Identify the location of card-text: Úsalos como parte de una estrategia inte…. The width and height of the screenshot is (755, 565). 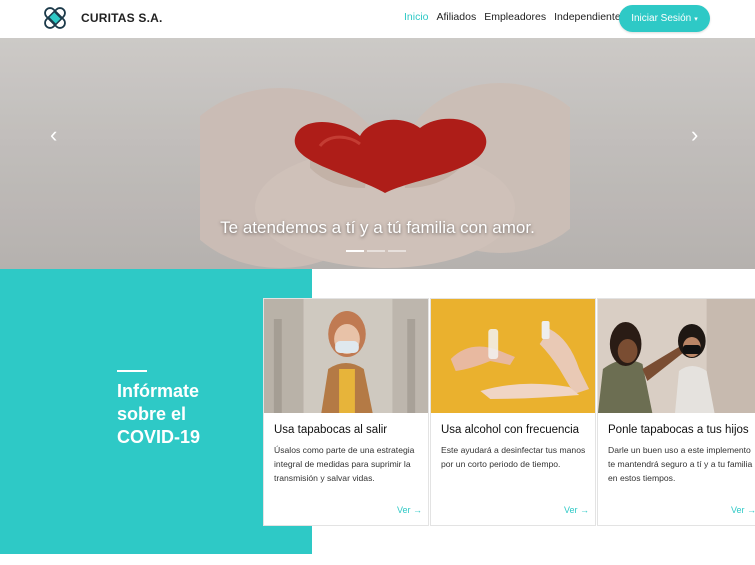
(344, 464).